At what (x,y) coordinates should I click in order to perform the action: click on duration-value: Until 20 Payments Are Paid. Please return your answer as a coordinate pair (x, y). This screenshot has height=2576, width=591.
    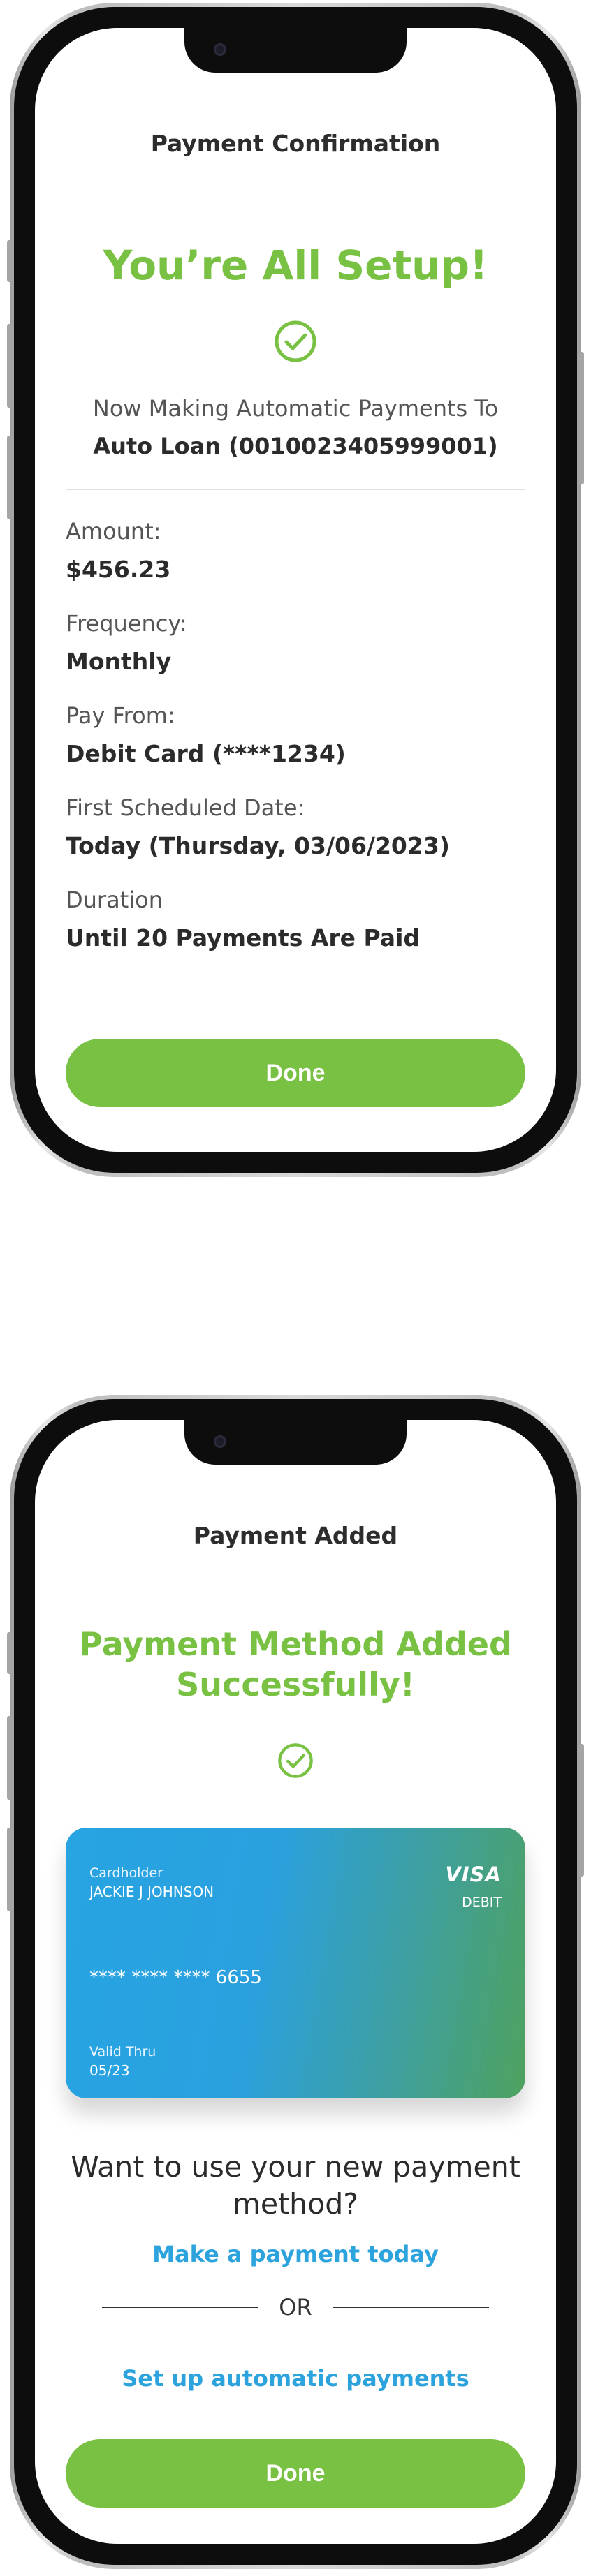
    Looking at the image, I should click on (243, 938).